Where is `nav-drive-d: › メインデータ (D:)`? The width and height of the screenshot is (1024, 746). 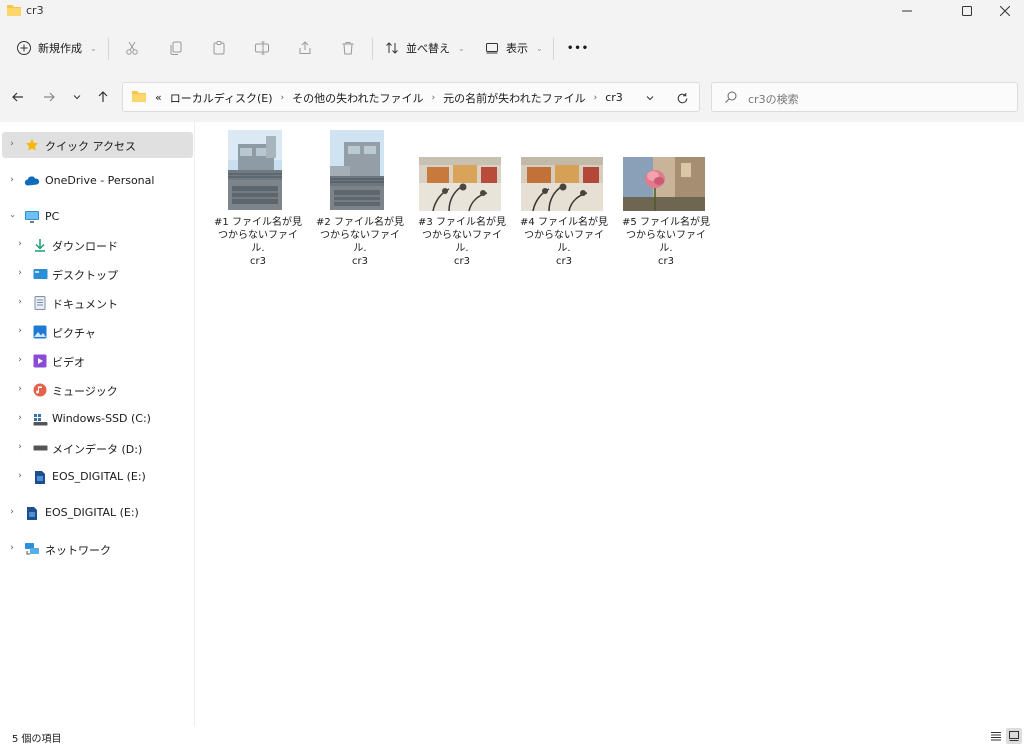 nav-drive-d: › メインデータ (D:) is located at coordinates (97, 448).